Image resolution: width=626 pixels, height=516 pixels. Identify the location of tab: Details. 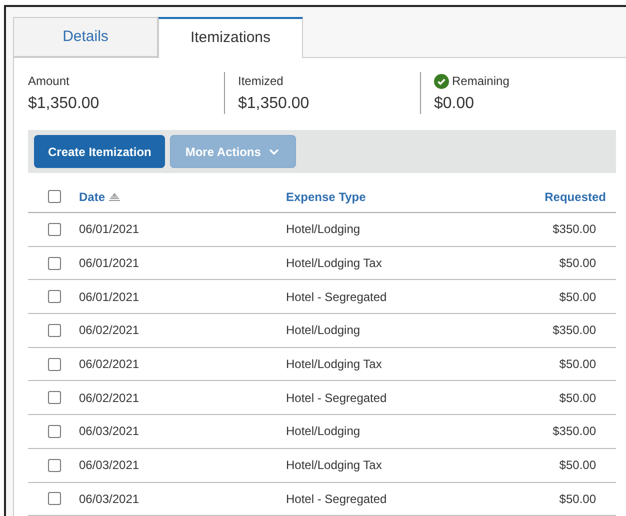
(85, 37).